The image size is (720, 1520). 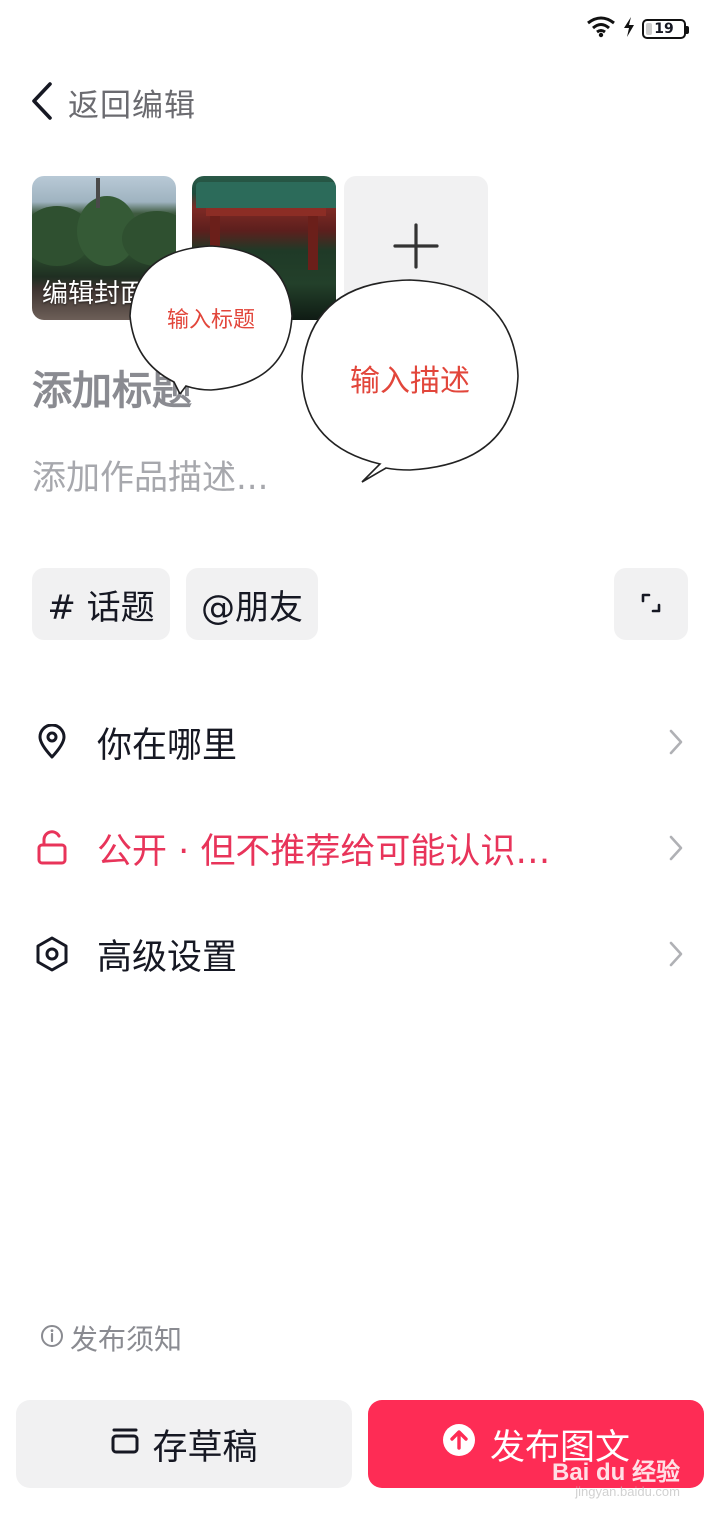 I want to click on location-label: 你在哪里, so click(x=167, y=745).